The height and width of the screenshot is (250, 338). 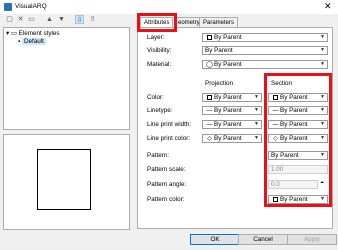 What do you see at coordinates (166, 169) in the screenshot?
I see `pattern-scale-label: Pattern scale:` at bounding box center [166, 169].